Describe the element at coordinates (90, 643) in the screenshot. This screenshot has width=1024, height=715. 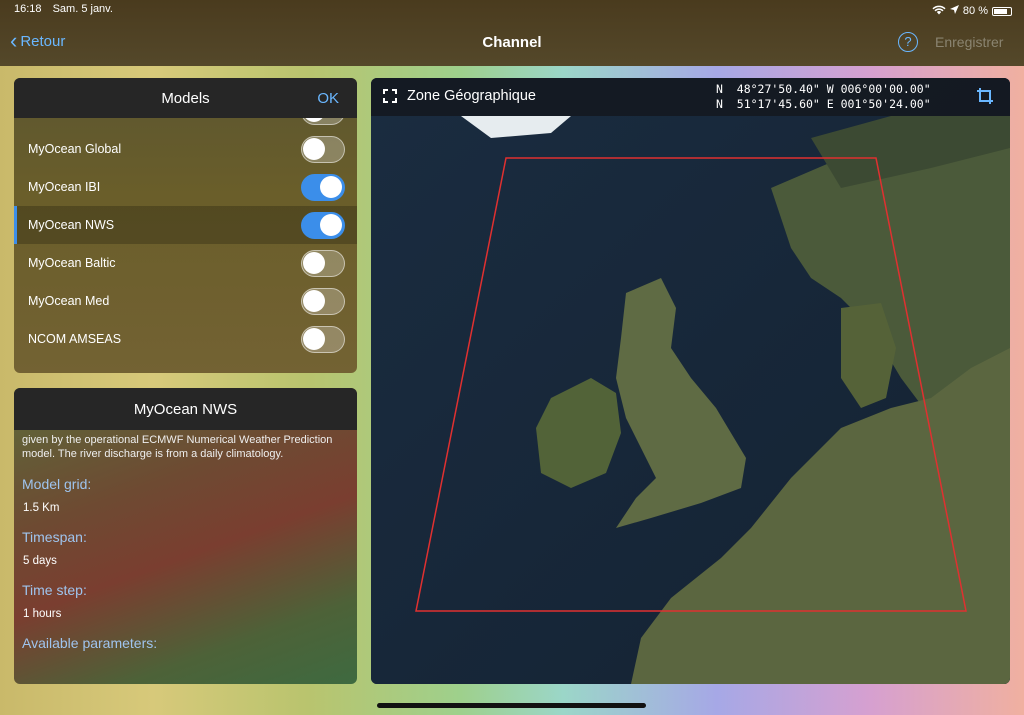
I see `params-label: Available parameters:` at that location.